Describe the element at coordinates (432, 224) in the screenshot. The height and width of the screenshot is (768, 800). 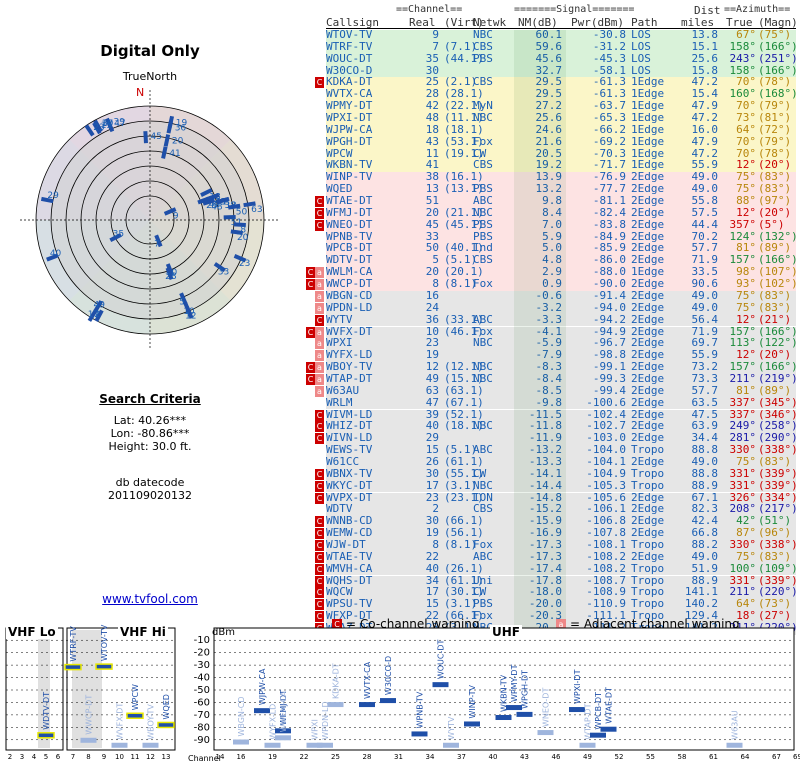
I see `cell-real: 45` at that location.